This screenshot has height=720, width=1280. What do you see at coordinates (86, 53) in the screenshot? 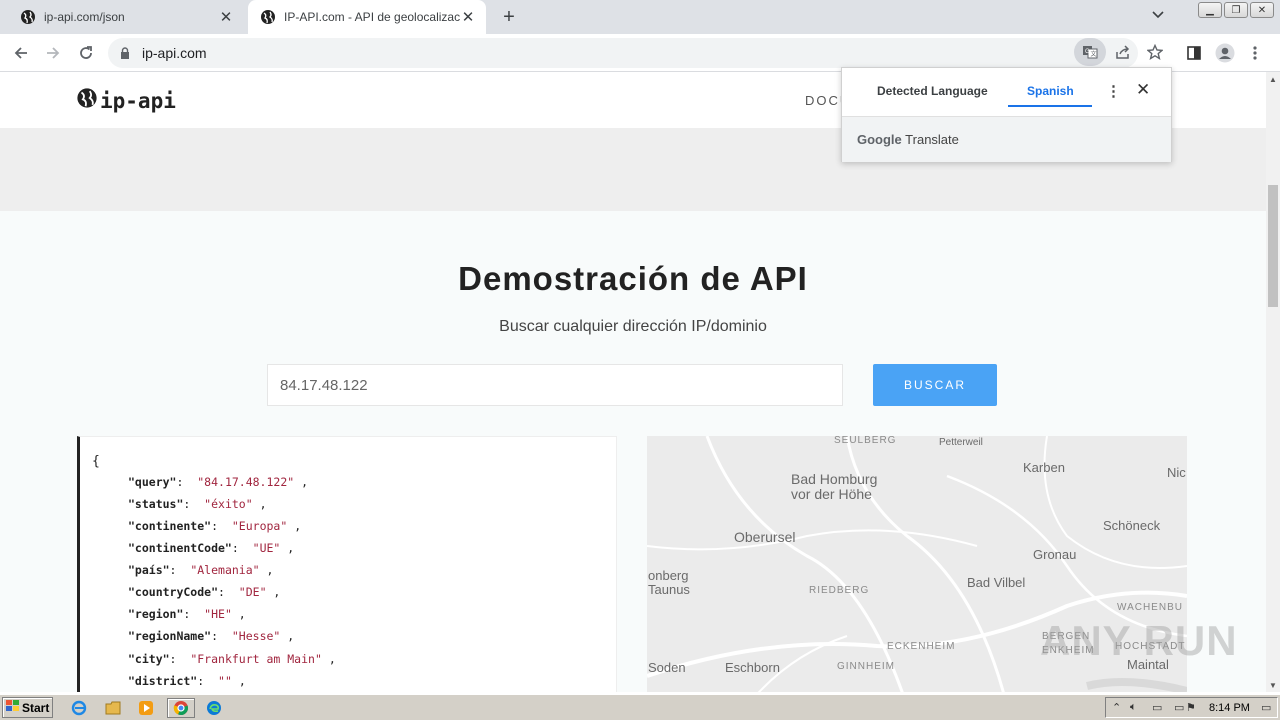
I see `reload-icon` at bounding box center [86, 53].